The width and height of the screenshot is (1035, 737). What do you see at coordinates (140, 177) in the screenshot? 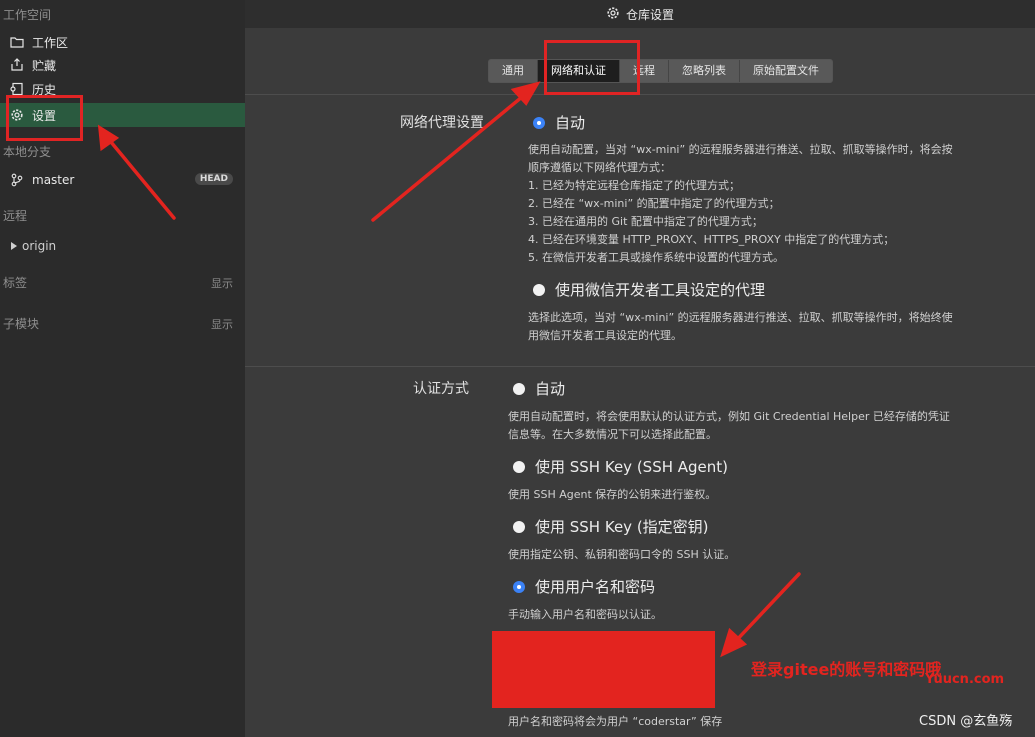
I see `arrow-to-settings` at bounding box center [140, 177].